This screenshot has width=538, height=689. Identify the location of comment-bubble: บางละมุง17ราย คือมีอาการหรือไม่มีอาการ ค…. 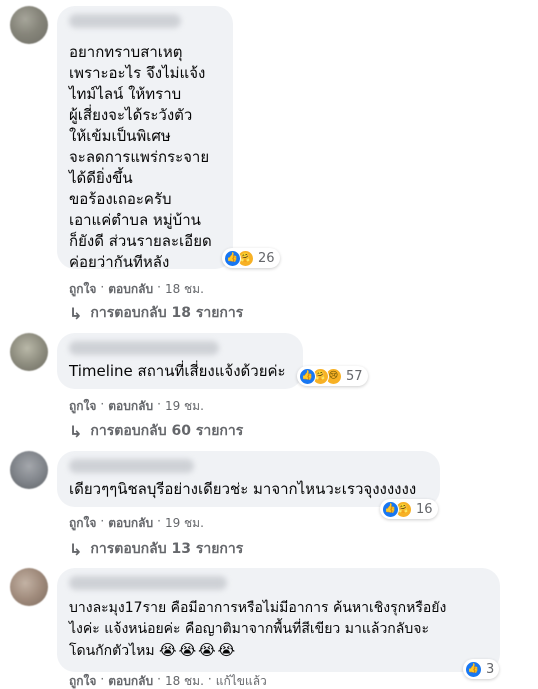
(278, 620).